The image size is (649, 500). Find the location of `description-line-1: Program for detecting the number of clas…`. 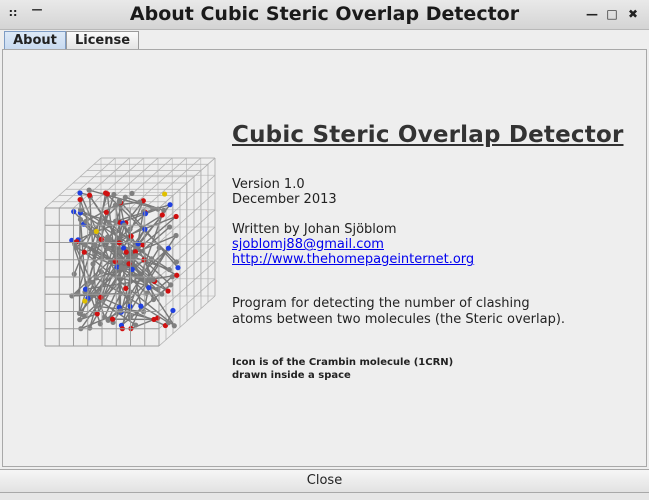

description-line-1: Program for detecting the number of clas… is located at coordinates (381, 303).